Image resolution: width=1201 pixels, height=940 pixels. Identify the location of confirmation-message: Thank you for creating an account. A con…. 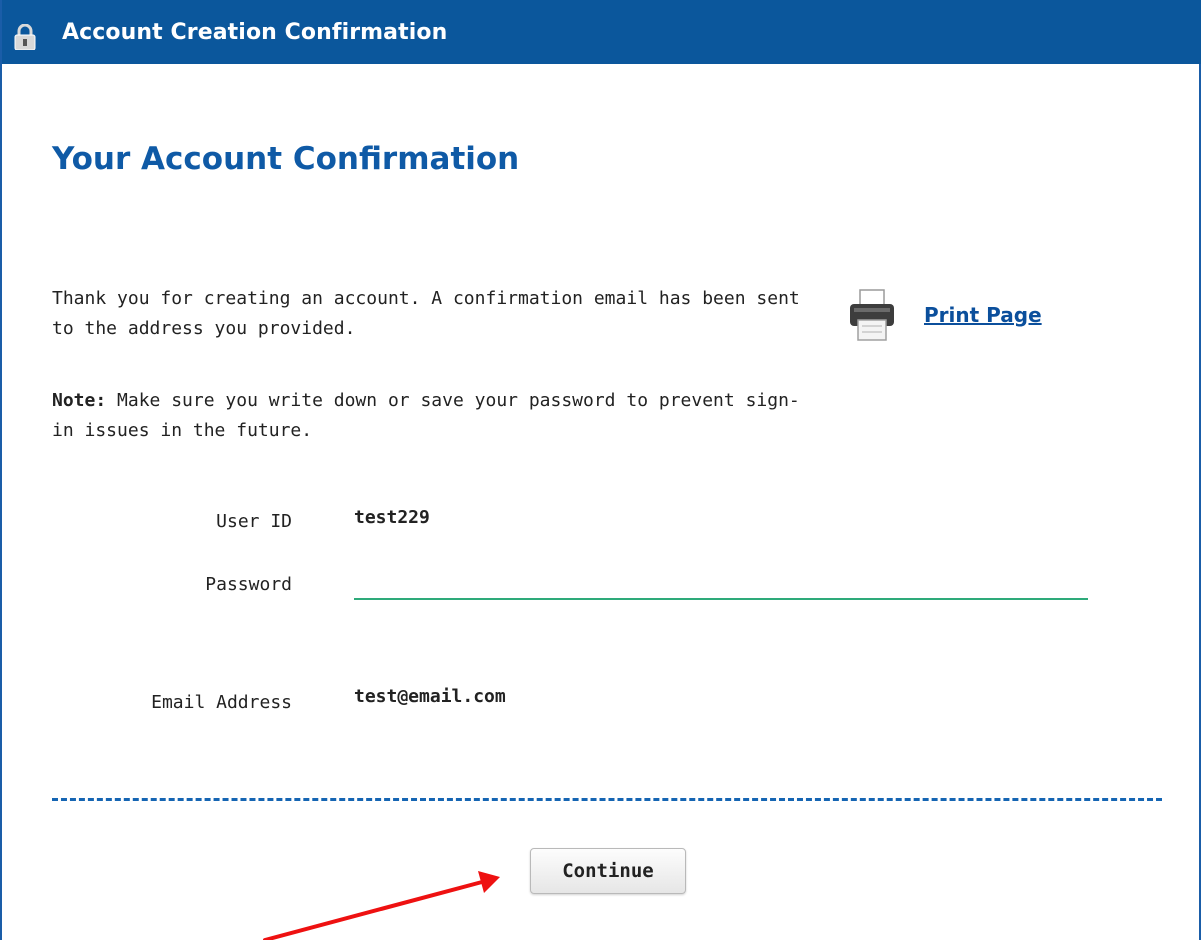
(426, 313).